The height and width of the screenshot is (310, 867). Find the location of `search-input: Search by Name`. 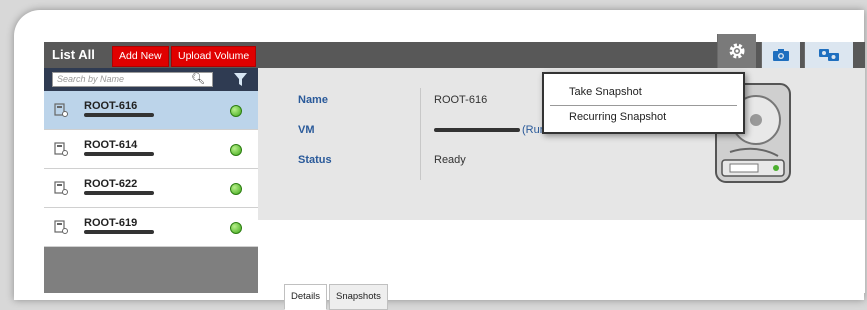

search-input: Search by Name is located at coordinates (132, 79).